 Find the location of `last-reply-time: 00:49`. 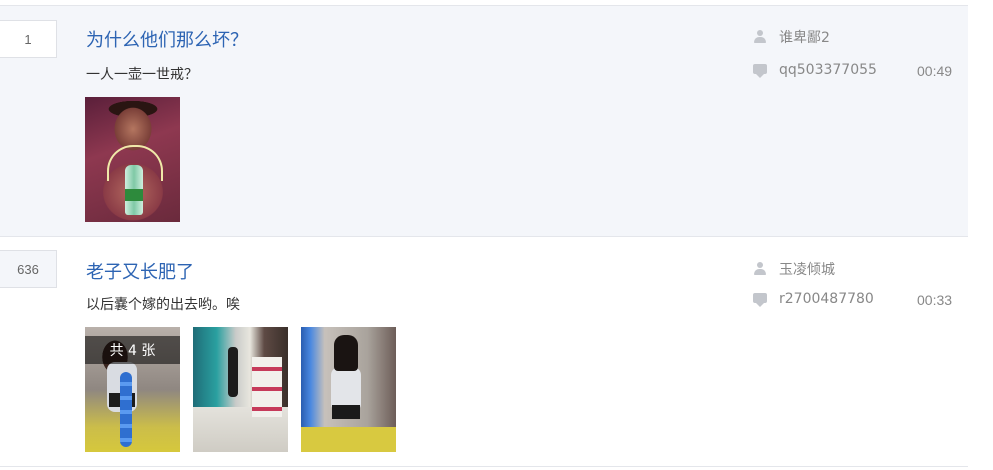

last-reply-time: 00:49 is located at coordinates (935, 71).